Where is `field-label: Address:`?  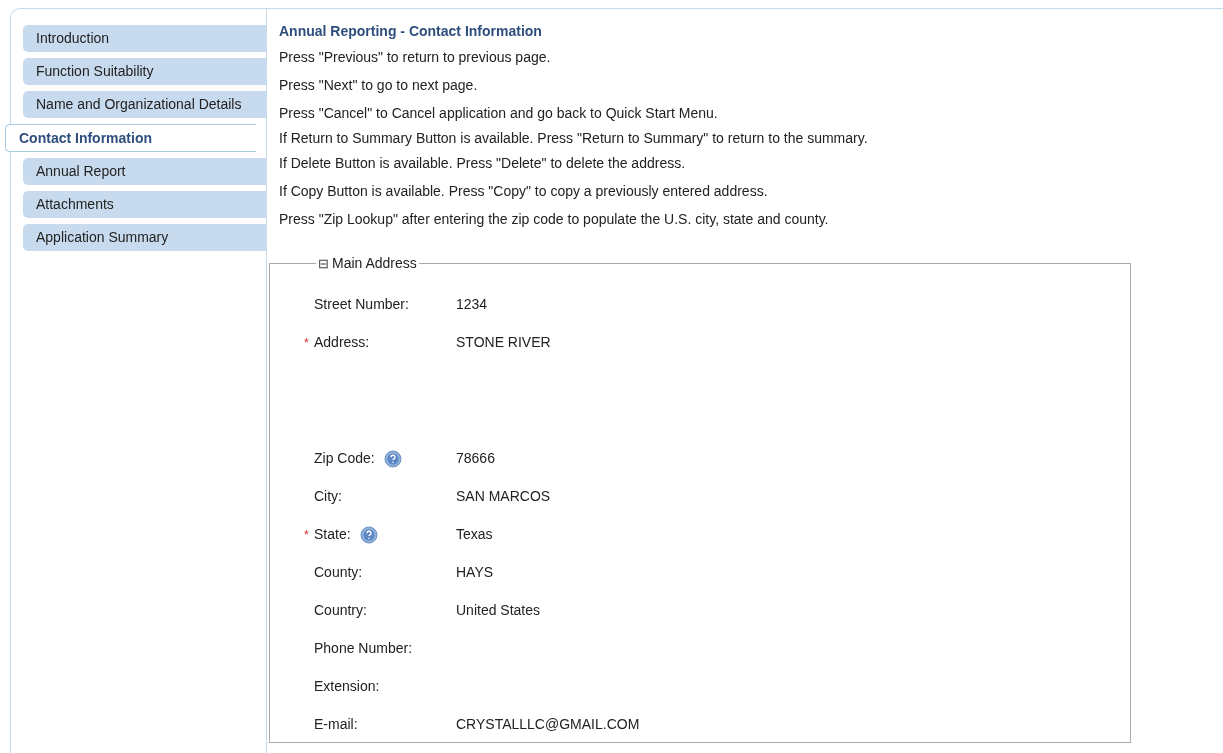 field-label: Address: is located at coordinates (342, 342).